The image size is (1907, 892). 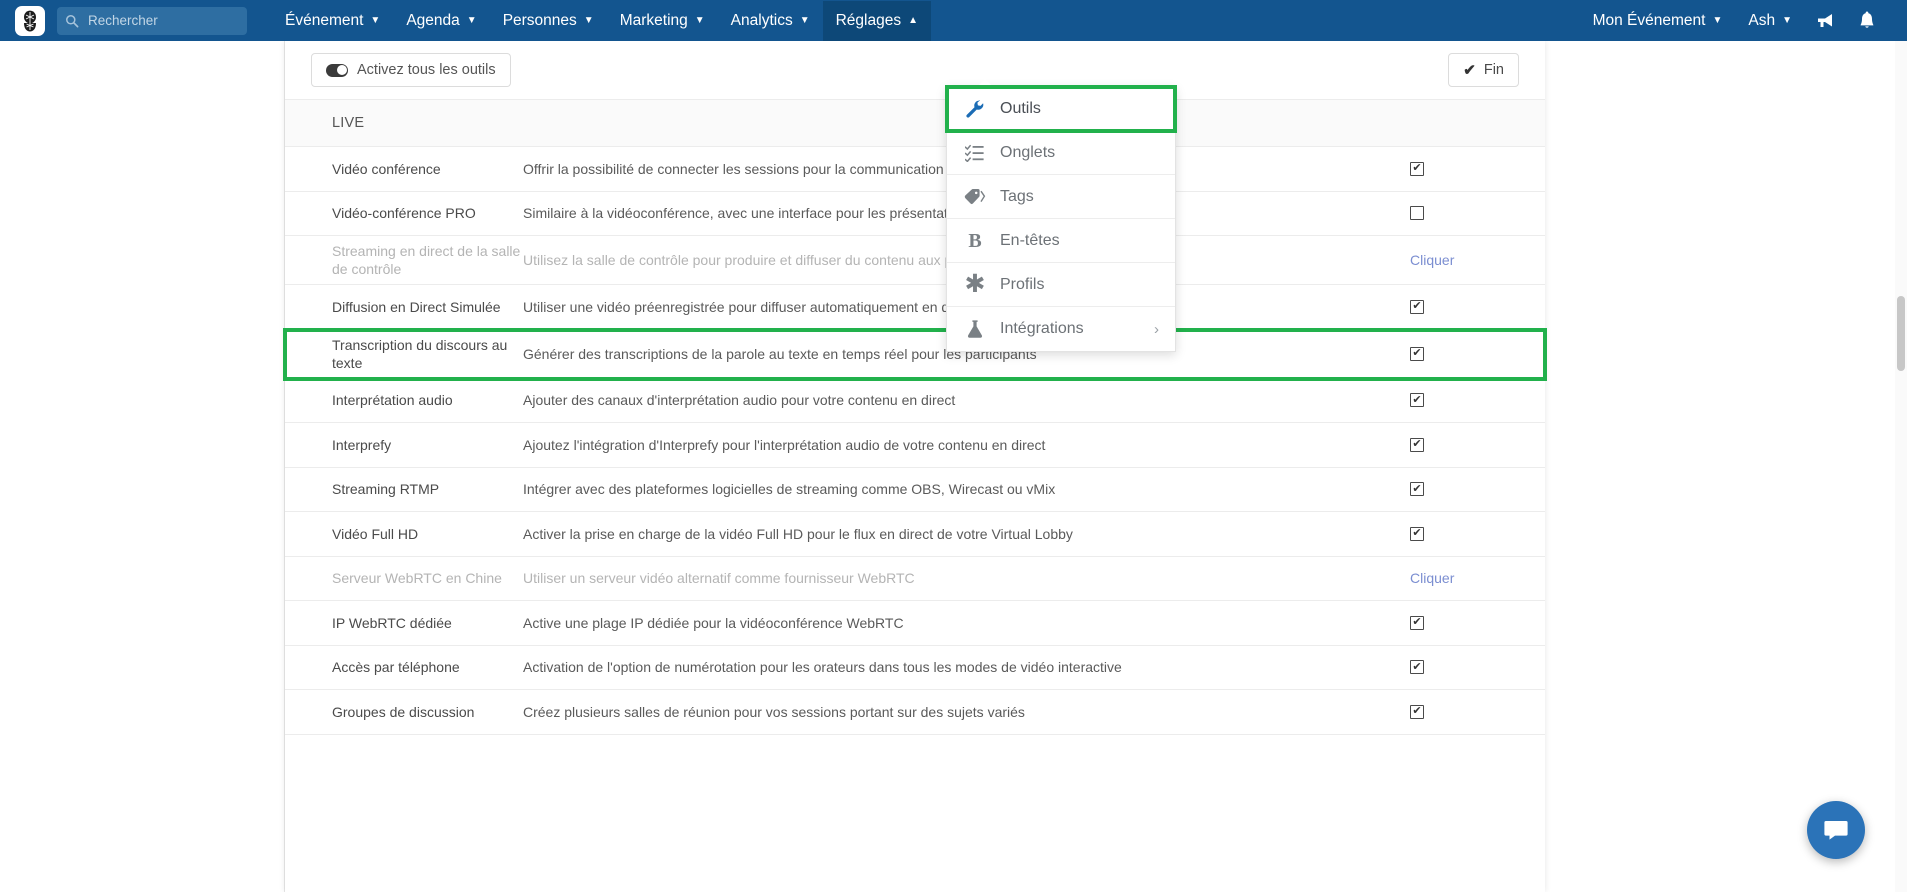 What do you see at coordinates (1061, 153) in the screenshot?
I see `dropdown-item-onglets: Onglets` at bounding box center [1061, 153].